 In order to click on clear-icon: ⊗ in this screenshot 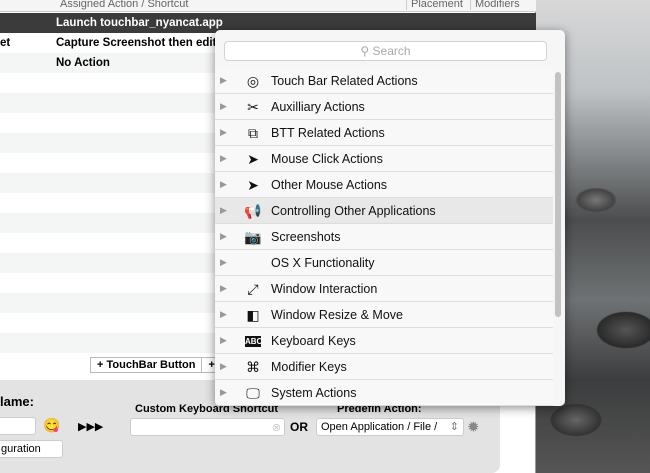, I will do `click(276, 427)`.